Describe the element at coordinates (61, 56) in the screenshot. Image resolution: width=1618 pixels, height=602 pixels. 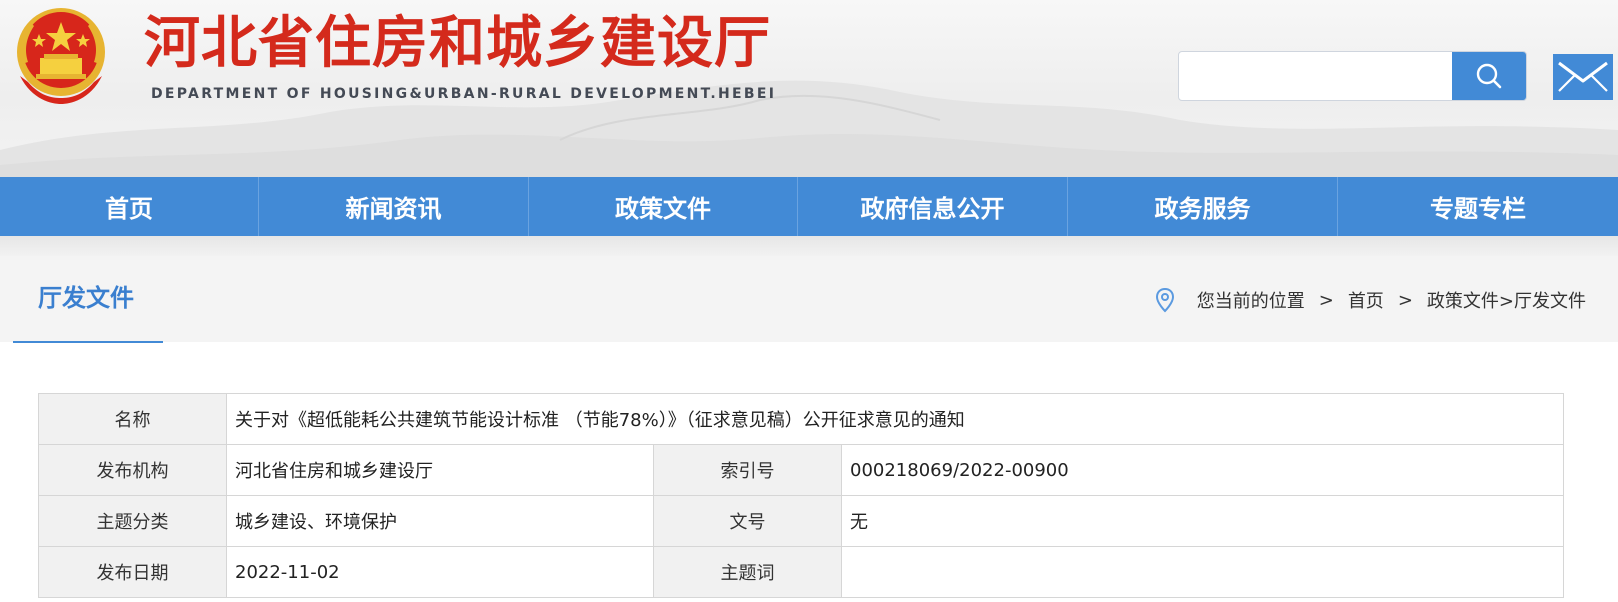
I see `national-emblem-logo` at that location.